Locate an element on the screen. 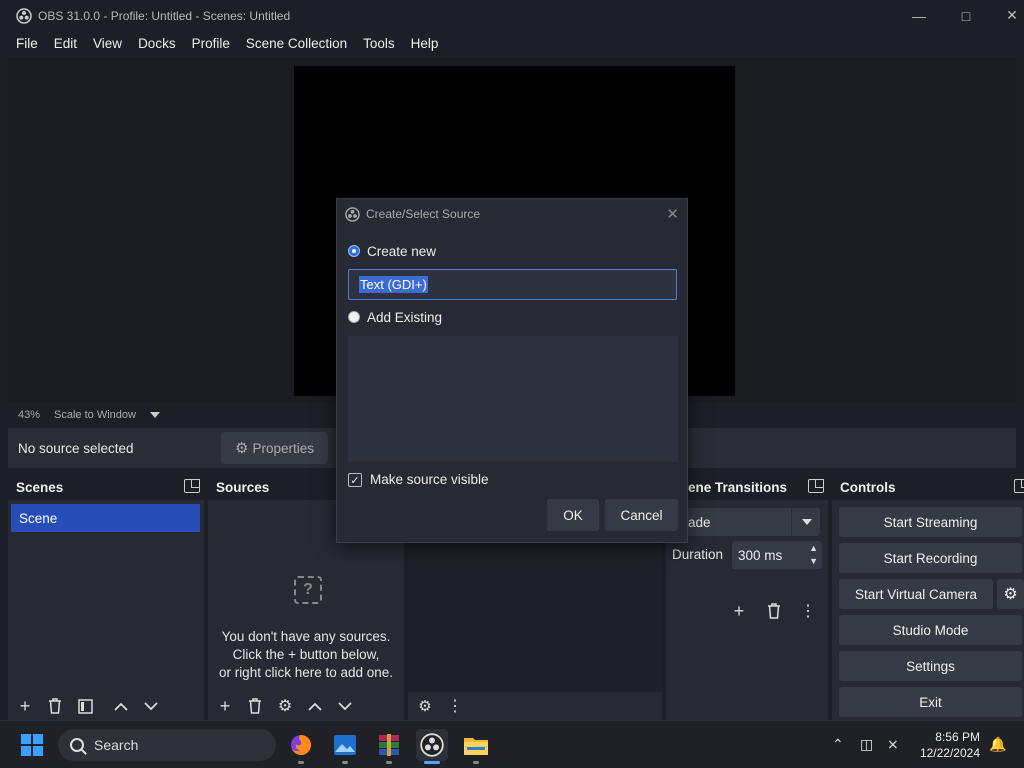 Image resolution: width=1024 pixels, height=768 pixels. add-scene-button: + is located at coordinates (25, 706).